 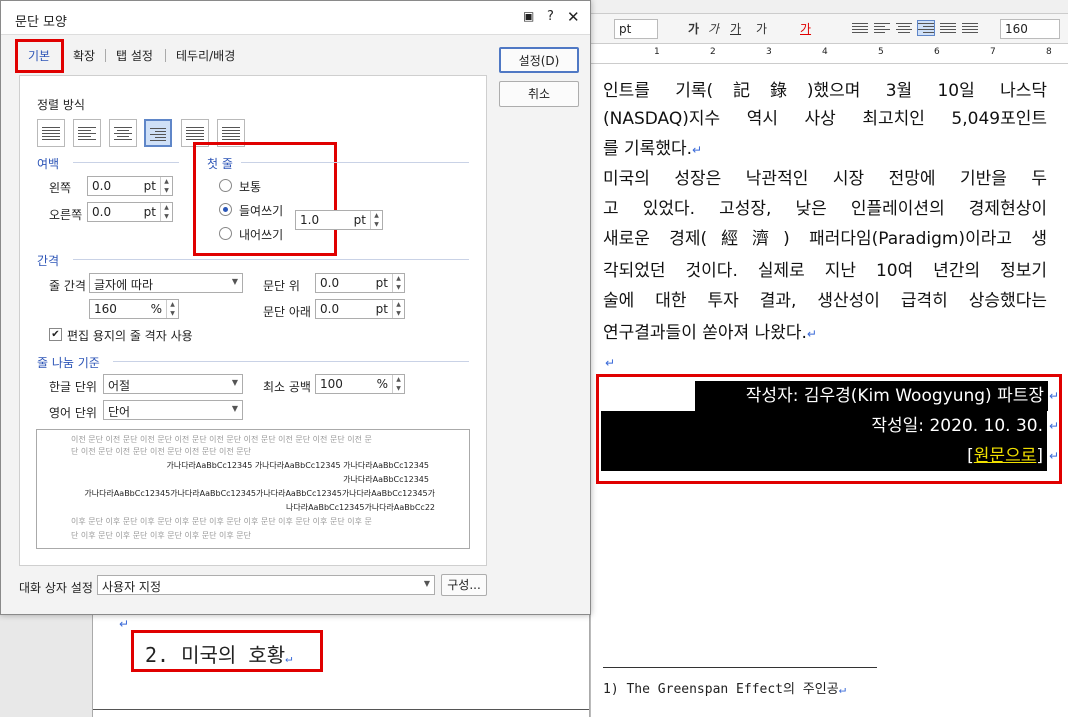 I want to click on author-text: 작성자: 김우경(Kim Woogyung) 파트장, so click(x=894, y=396).